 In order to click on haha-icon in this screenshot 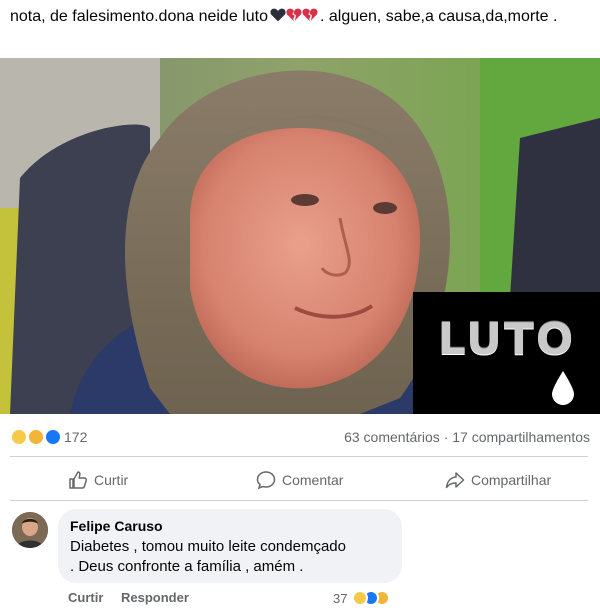, I will do `click(19, 437)`.